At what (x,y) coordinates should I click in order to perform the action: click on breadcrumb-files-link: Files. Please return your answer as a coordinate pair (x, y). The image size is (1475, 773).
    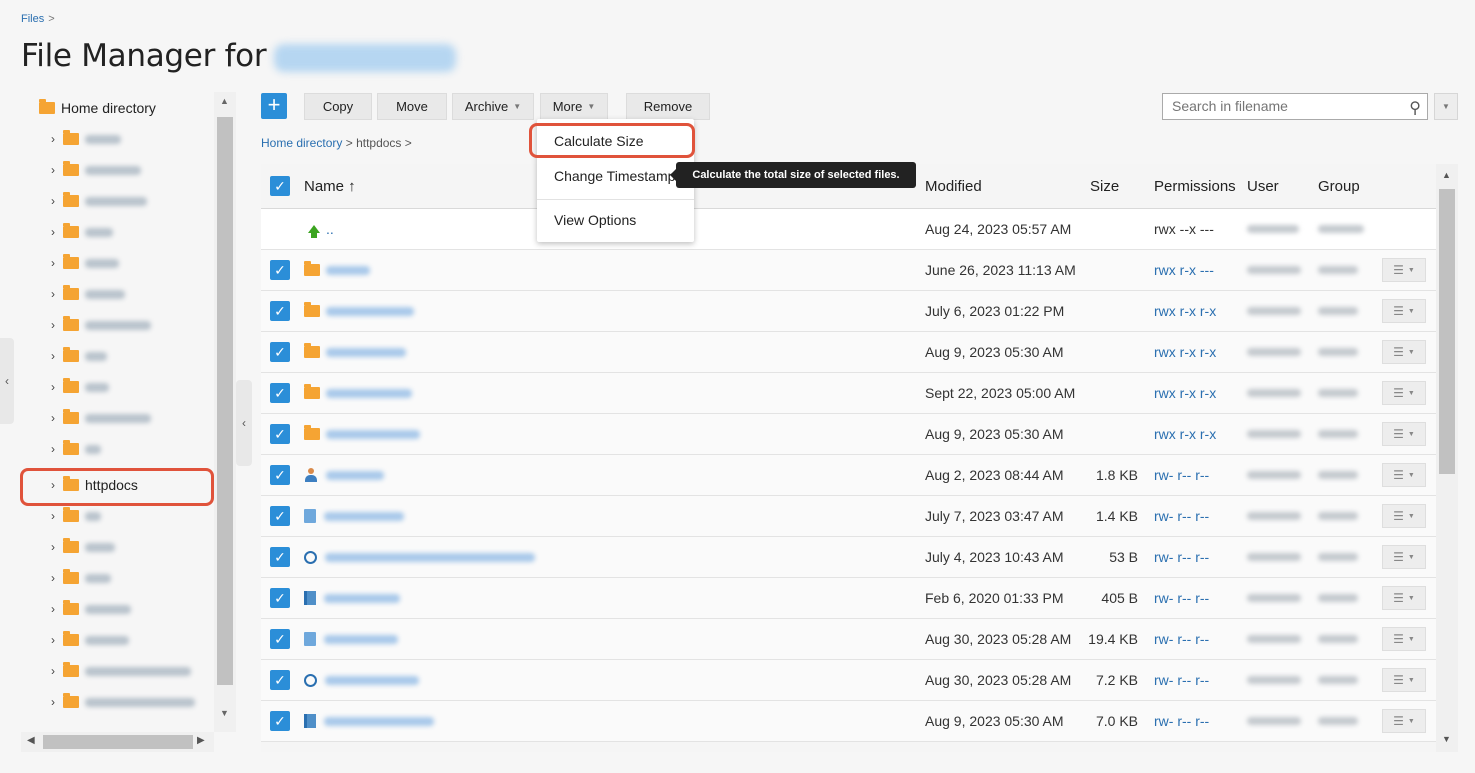
    Looking at the image, I should click on (32, 19).